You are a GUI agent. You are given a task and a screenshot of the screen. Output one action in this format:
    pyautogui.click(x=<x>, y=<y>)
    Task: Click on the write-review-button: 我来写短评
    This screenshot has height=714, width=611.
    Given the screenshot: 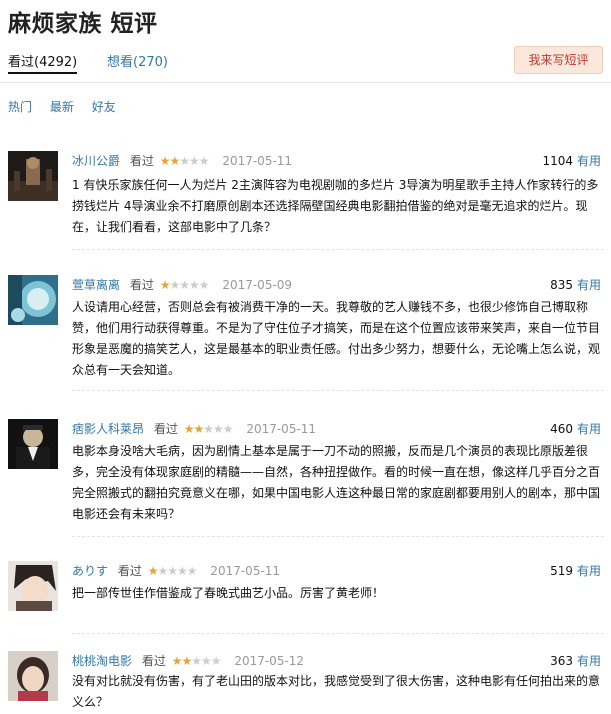 What is the action you would take?
    pyautogui.click(x=558, y=60)
    